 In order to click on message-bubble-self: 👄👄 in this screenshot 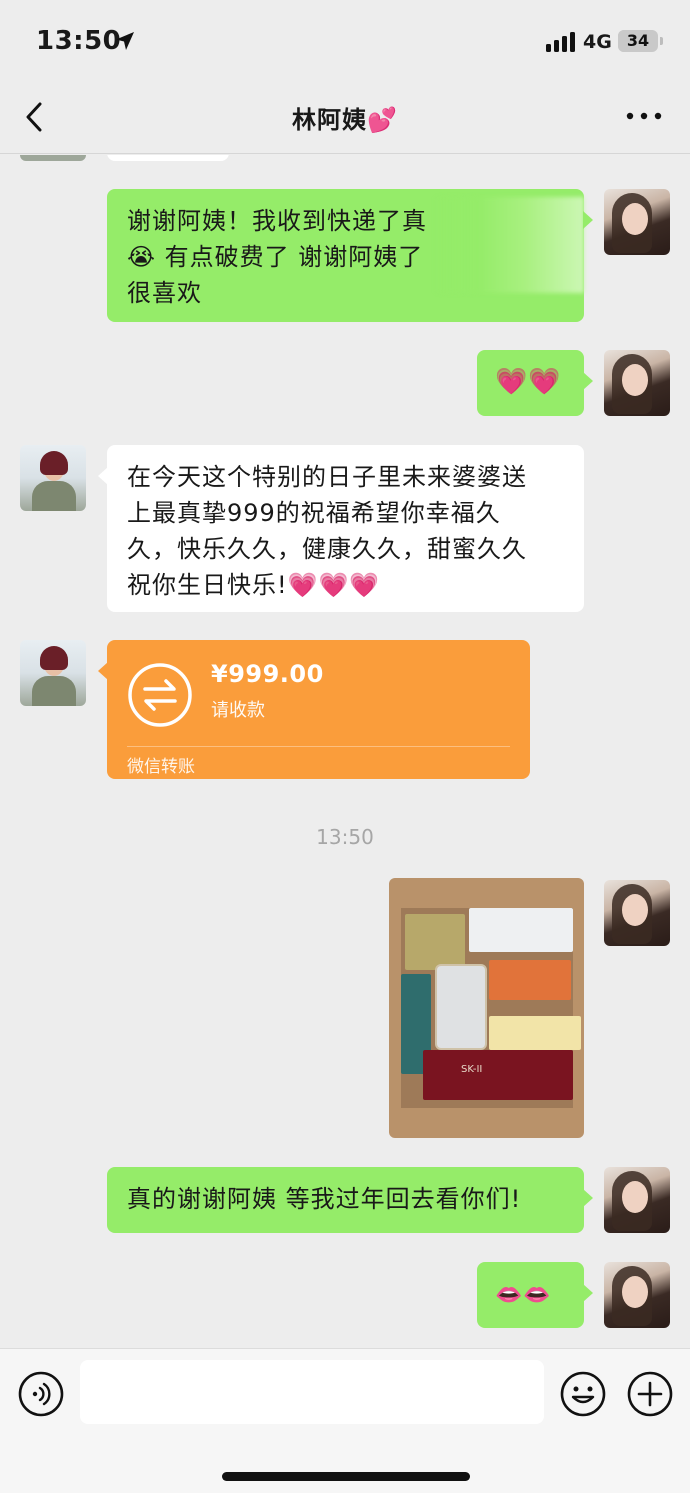, I will do `click(535, 1295)`.